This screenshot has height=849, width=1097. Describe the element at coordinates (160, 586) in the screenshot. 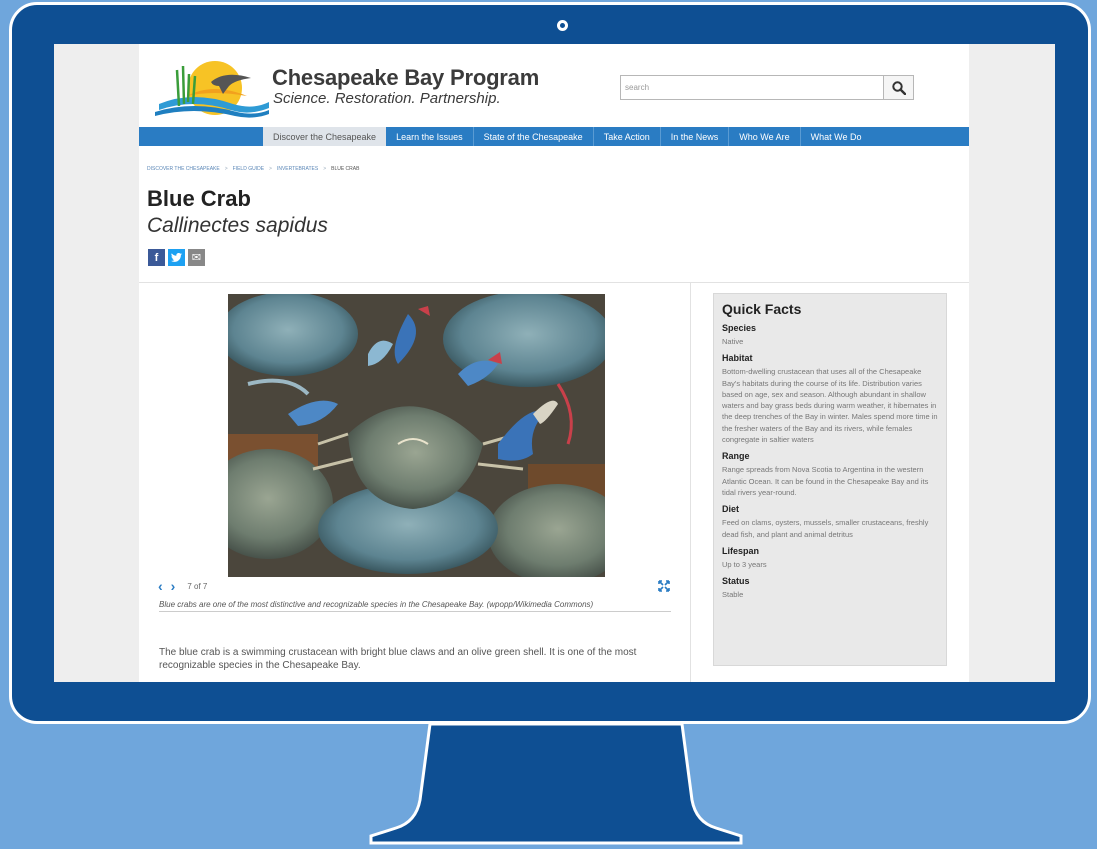

I see `chevron-left-icon: ‹` at that location.